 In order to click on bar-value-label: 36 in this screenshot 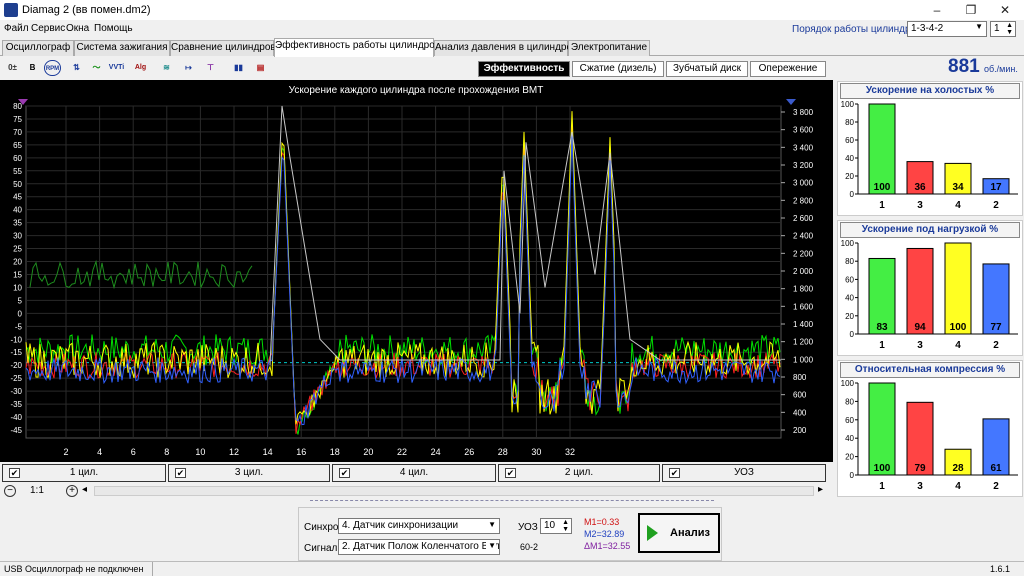, I will do `click(920, 187)`.